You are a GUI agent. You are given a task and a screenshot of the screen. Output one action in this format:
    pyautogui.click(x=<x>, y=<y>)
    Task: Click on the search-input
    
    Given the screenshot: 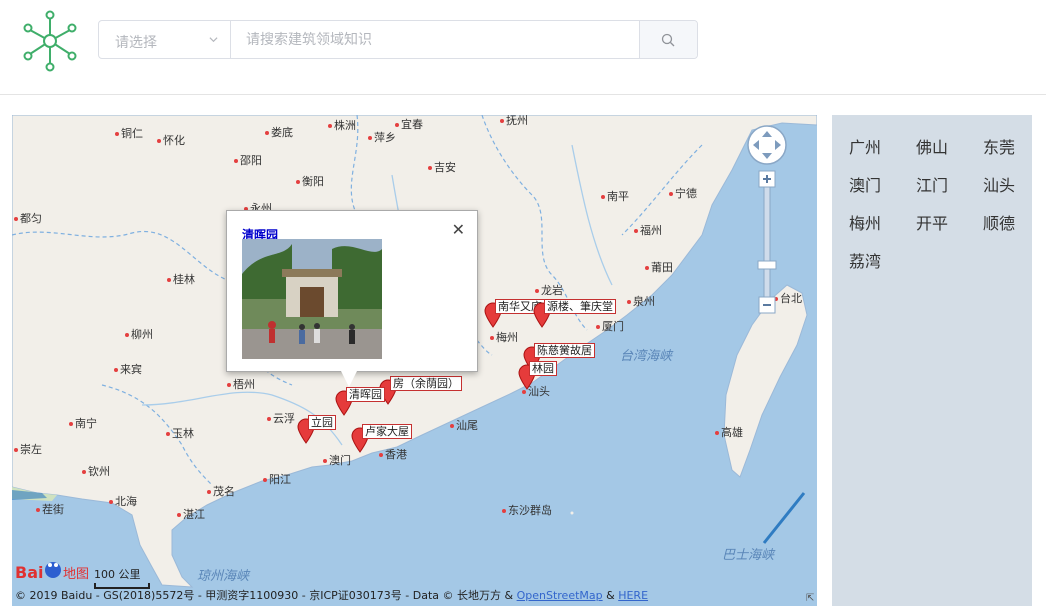 What is the action you would take?
    pyautogui.click(x=435, y=39)
    